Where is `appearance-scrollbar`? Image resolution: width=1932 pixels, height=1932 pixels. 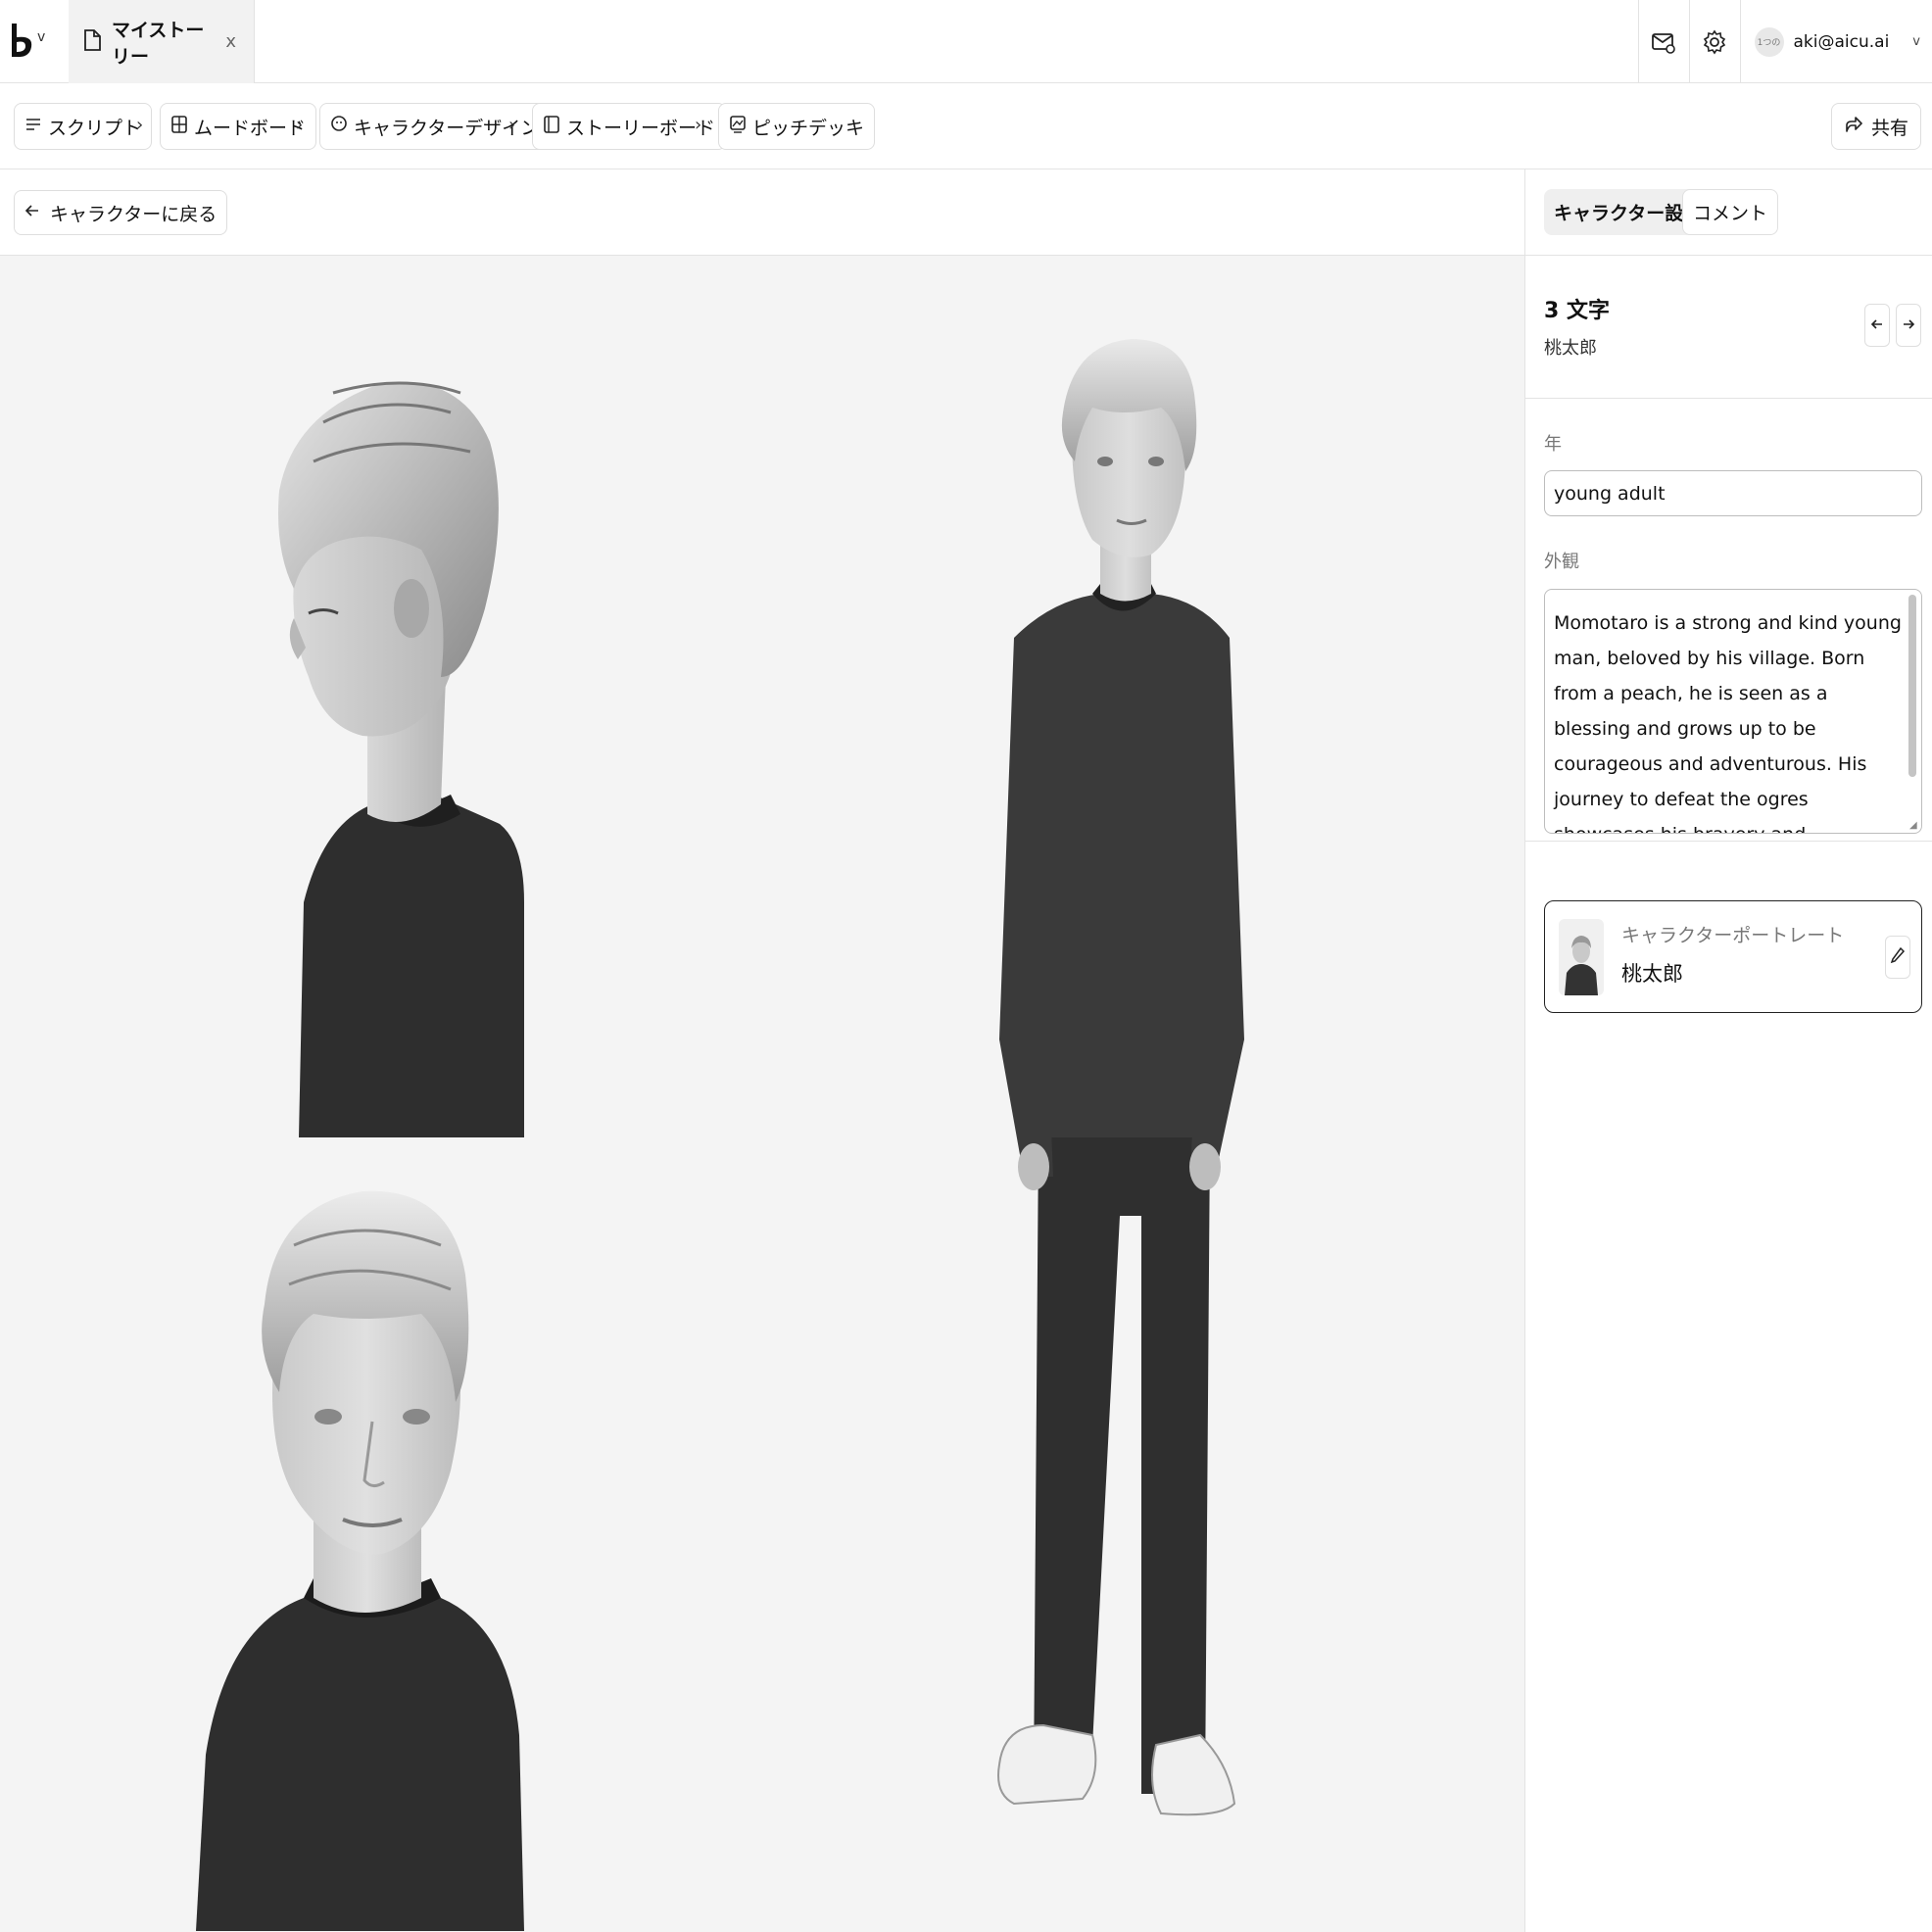 appearance-scrollbar is located at coordinates (1912, 686).